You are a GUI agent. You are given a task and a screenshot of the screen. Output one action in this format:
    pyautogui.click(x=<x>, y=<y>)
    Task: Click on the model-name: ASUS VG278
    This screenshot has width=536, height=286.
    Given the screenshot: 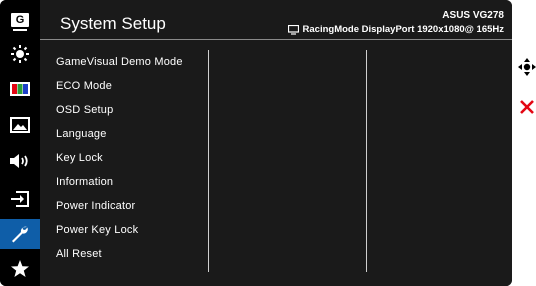 What is the action you would take?
    pyautogui.click(x=473, y=15)
    